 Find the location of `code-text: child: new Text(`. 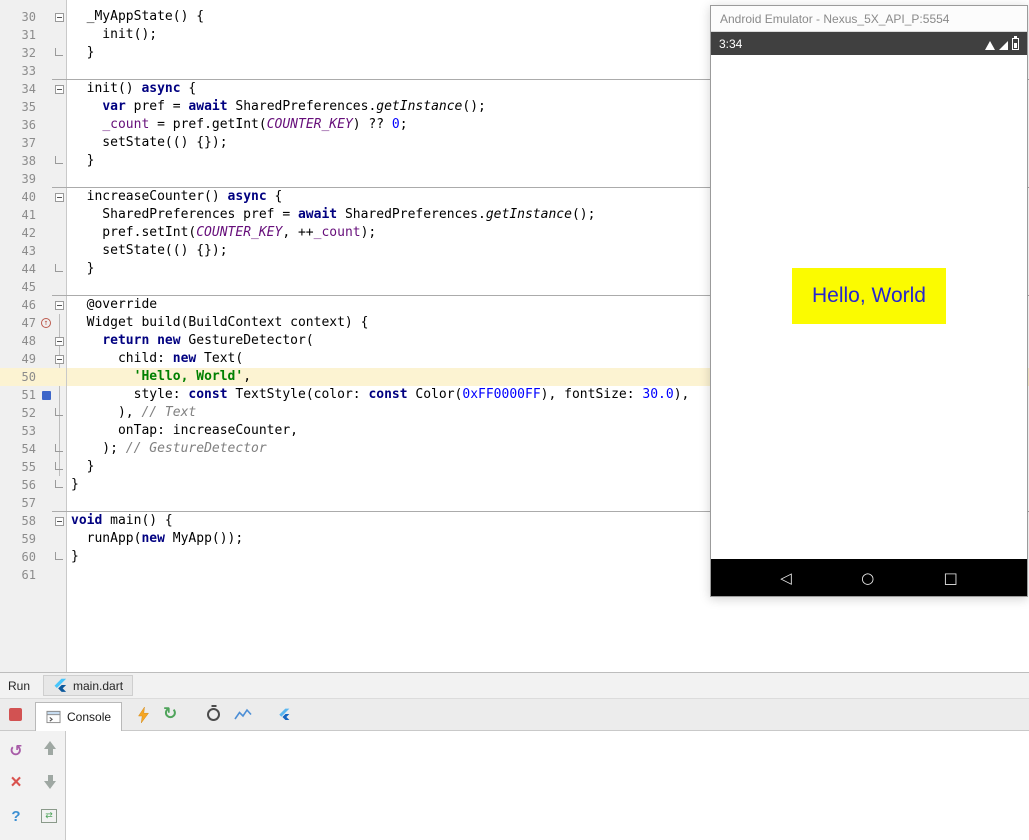

code-text: child: new Text( is located at coordinates (157, 358).